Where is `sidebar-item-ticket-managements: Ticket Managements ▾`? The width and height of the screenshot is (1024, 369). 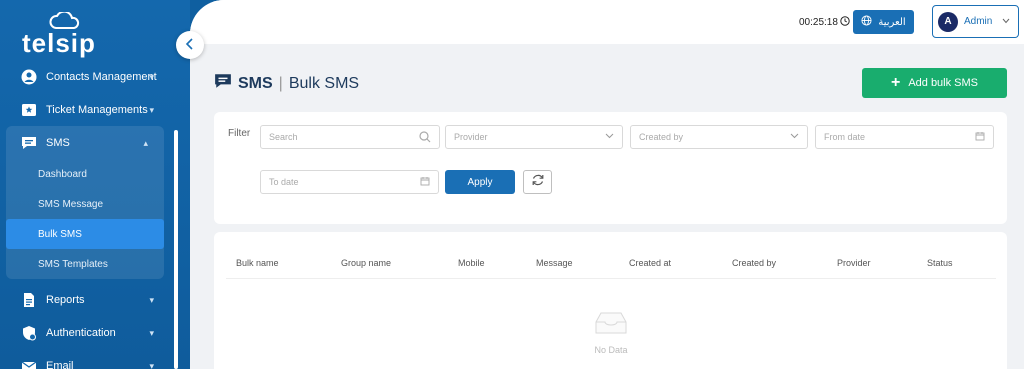
sidebar-item-ticket-managements: Ticket Managements ▾ is located at coordinates (85, 109).